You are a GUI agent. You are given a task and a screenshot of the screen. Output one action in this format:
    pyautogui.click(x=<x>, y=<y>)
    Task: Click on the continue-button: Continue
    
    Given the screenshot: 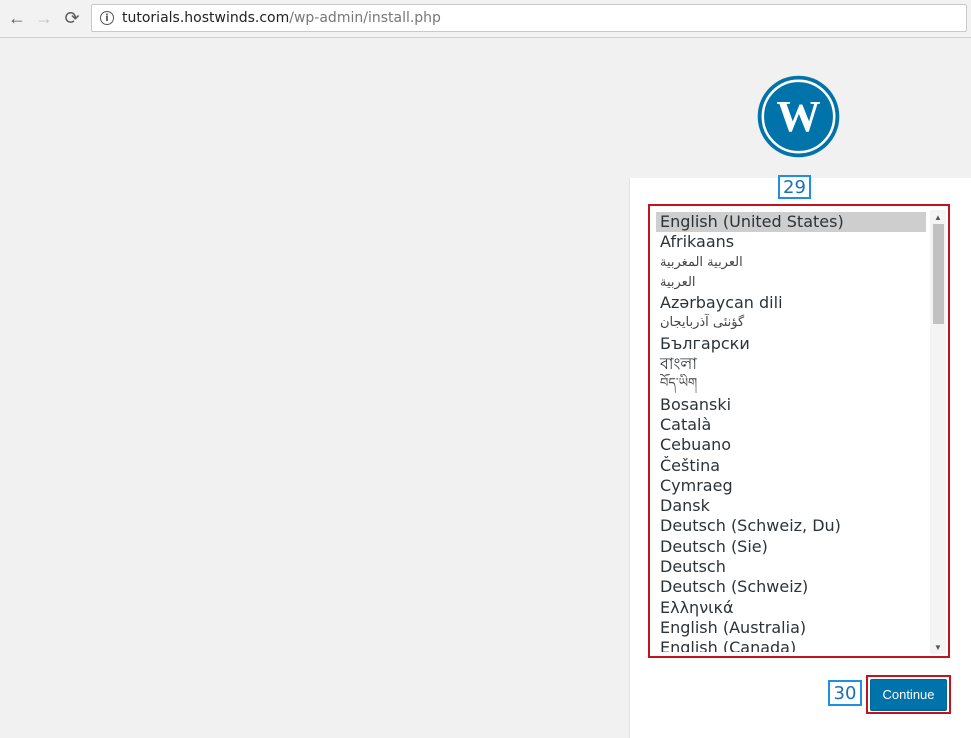 What is the action you would take?
    pyautogui.click(x=908, y=694)
    